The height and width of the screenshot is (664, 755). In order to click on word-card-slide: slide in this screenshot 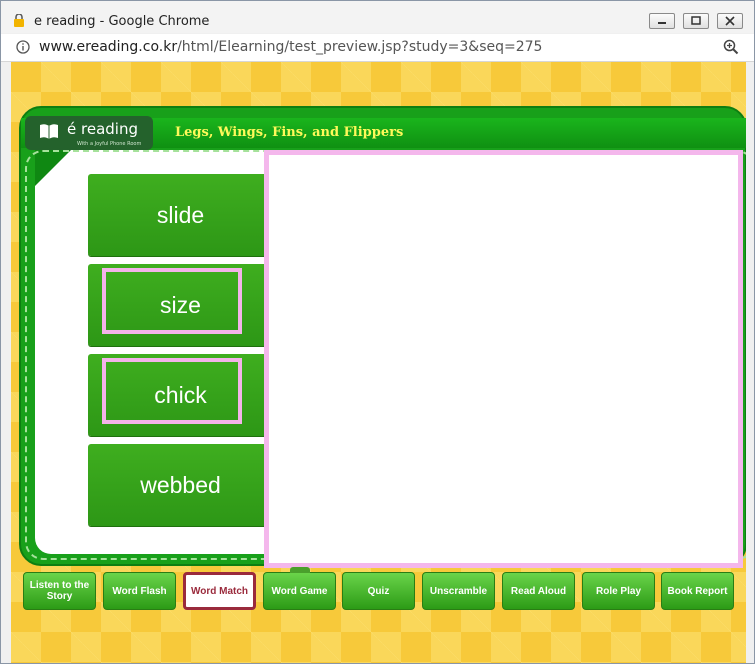, I will do `click(180, 215)`.